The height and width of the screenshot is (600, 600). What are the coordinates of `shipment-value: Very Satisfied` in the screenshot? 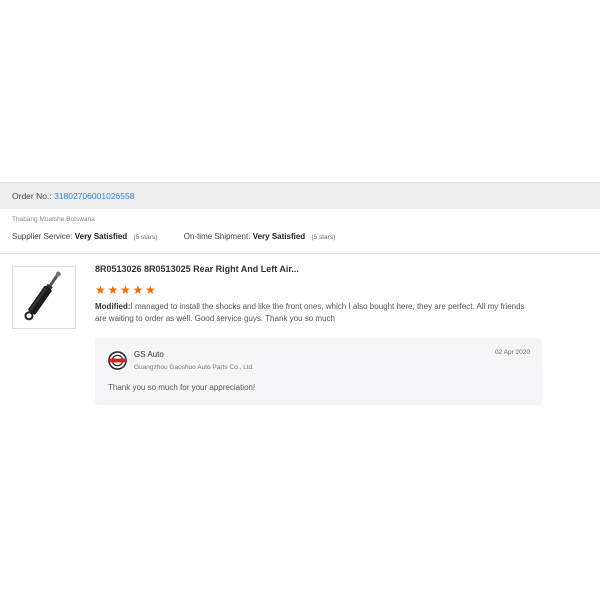 It's located at (279, 236).